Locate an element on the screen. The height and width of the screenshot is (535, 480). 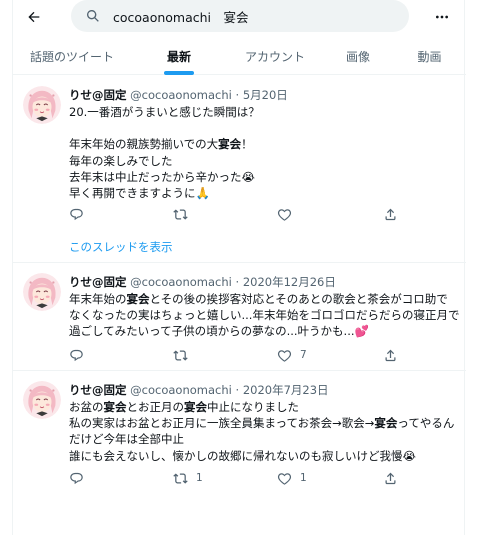
tweet-line: 誰にも会えないし、懐かしの故郷に帰れないのも寂しいけど我慢😭 is located at coordinates (242, 455).